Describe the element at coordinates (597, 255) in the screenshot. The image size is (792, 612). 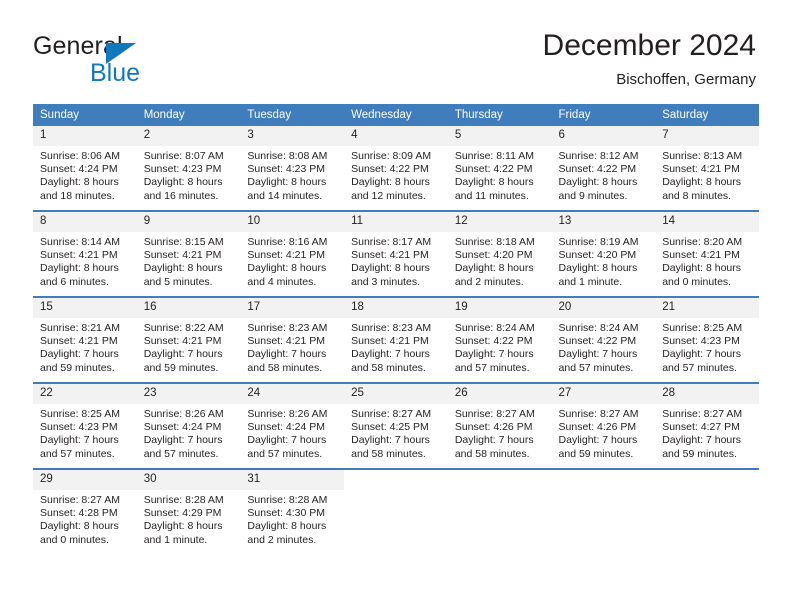
I see `sunset-text: Sunset: 4:20 PM` at that location.